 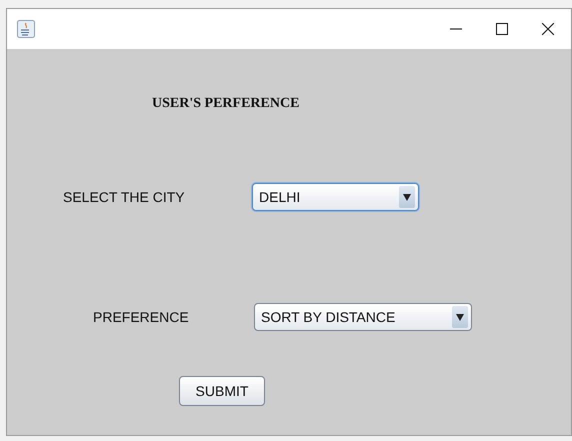 What do you see at coordinates (226, 104) in the screenshot?
I see `heading: USER'S PERFERENCE` at bounding box center [226, 104].